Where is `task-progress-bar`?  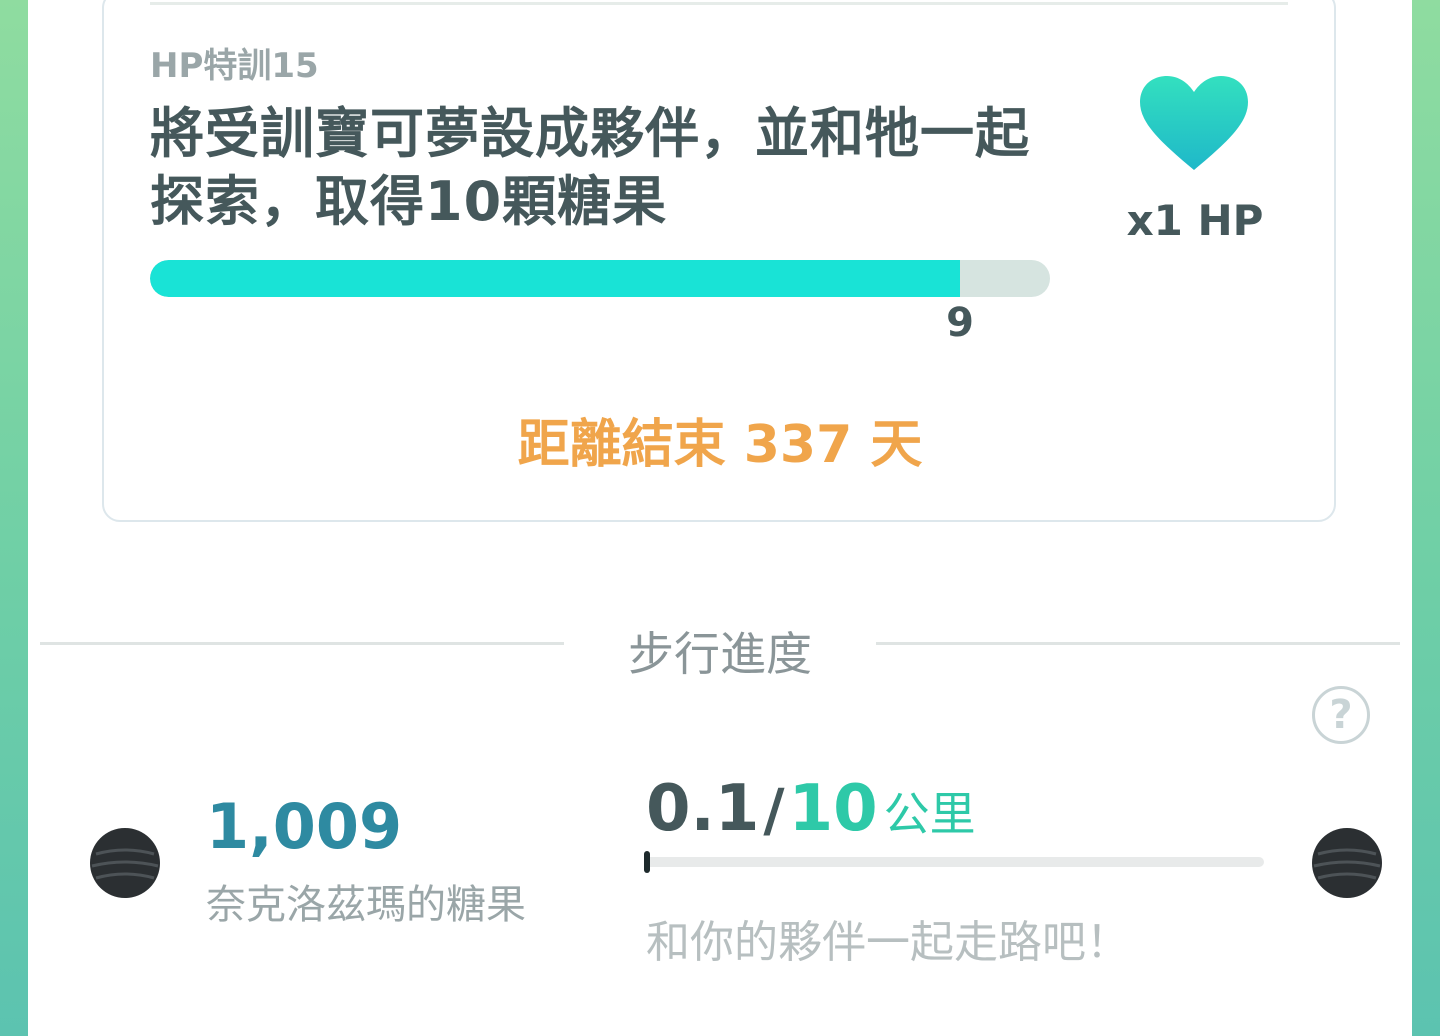
task-progress-bar is located at coordinates (600, 278).